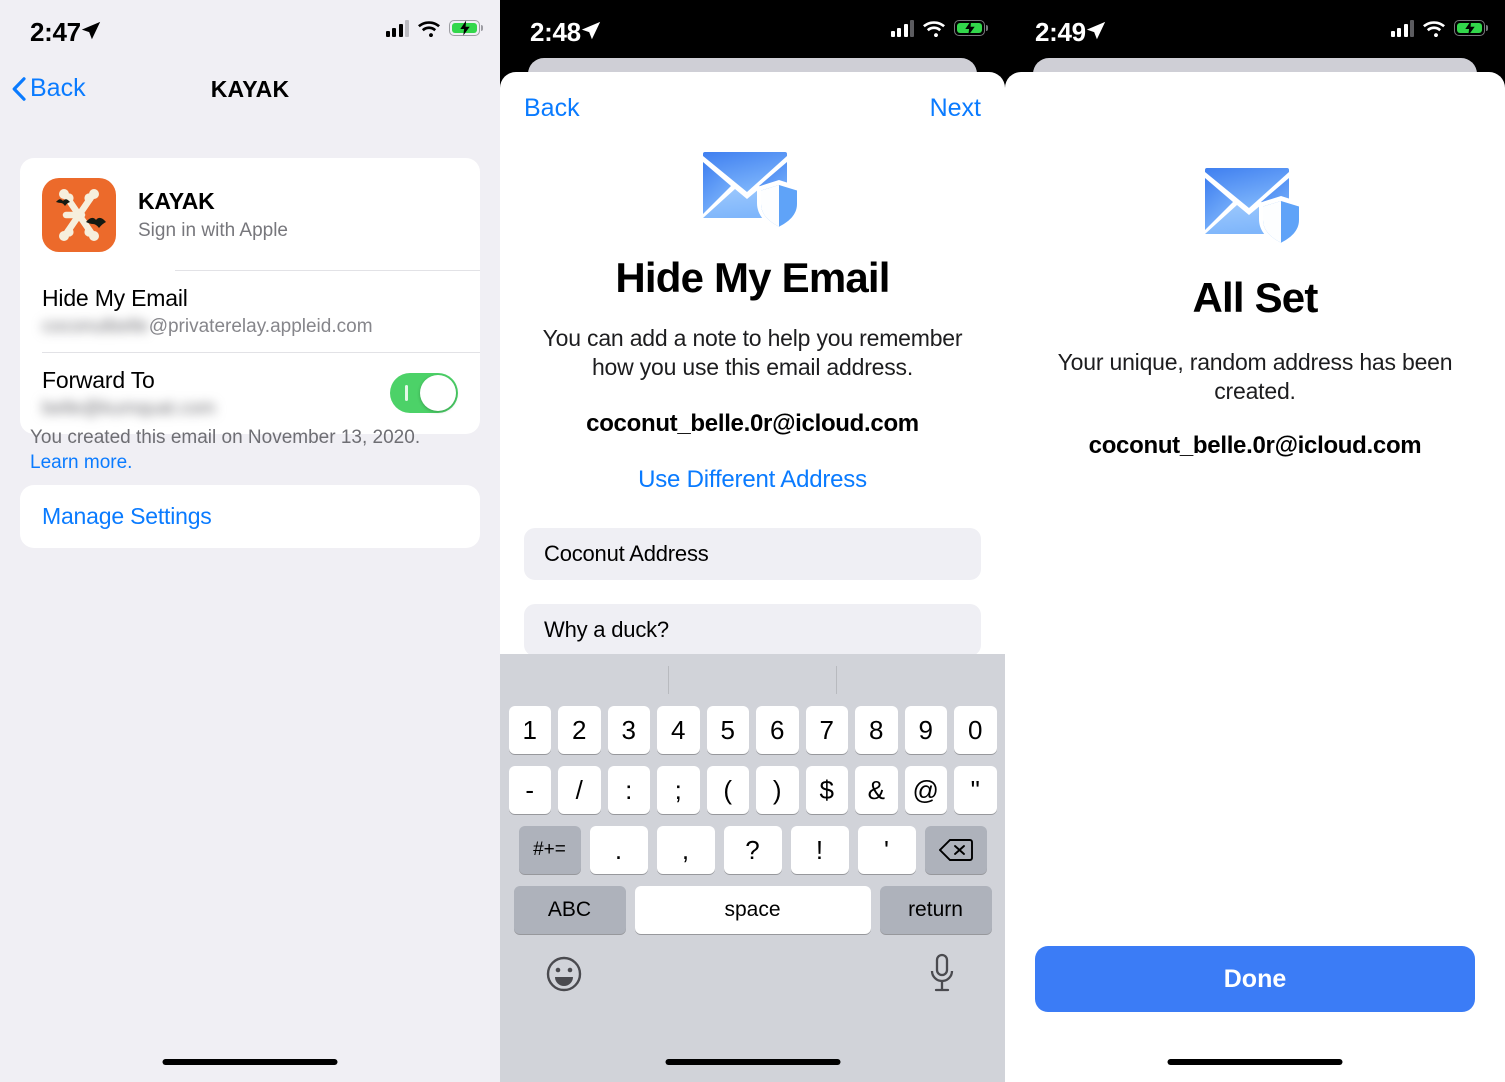 The width and height of the screenshot is (1505, 1082). Describe the element at coordinates (250, 31) in the screenshot. I see `status-bar: 2:47` at that location.